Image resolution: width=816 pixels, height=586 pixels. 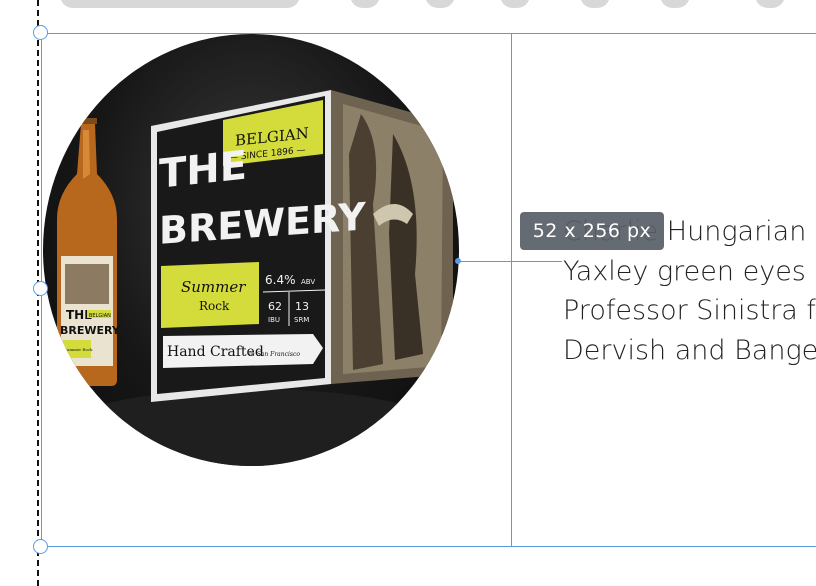 What do you see at coordinates (90, 330) in the screenshot?
I see `bottle-title-main: BREWERY` at bounding box center [90, 330].